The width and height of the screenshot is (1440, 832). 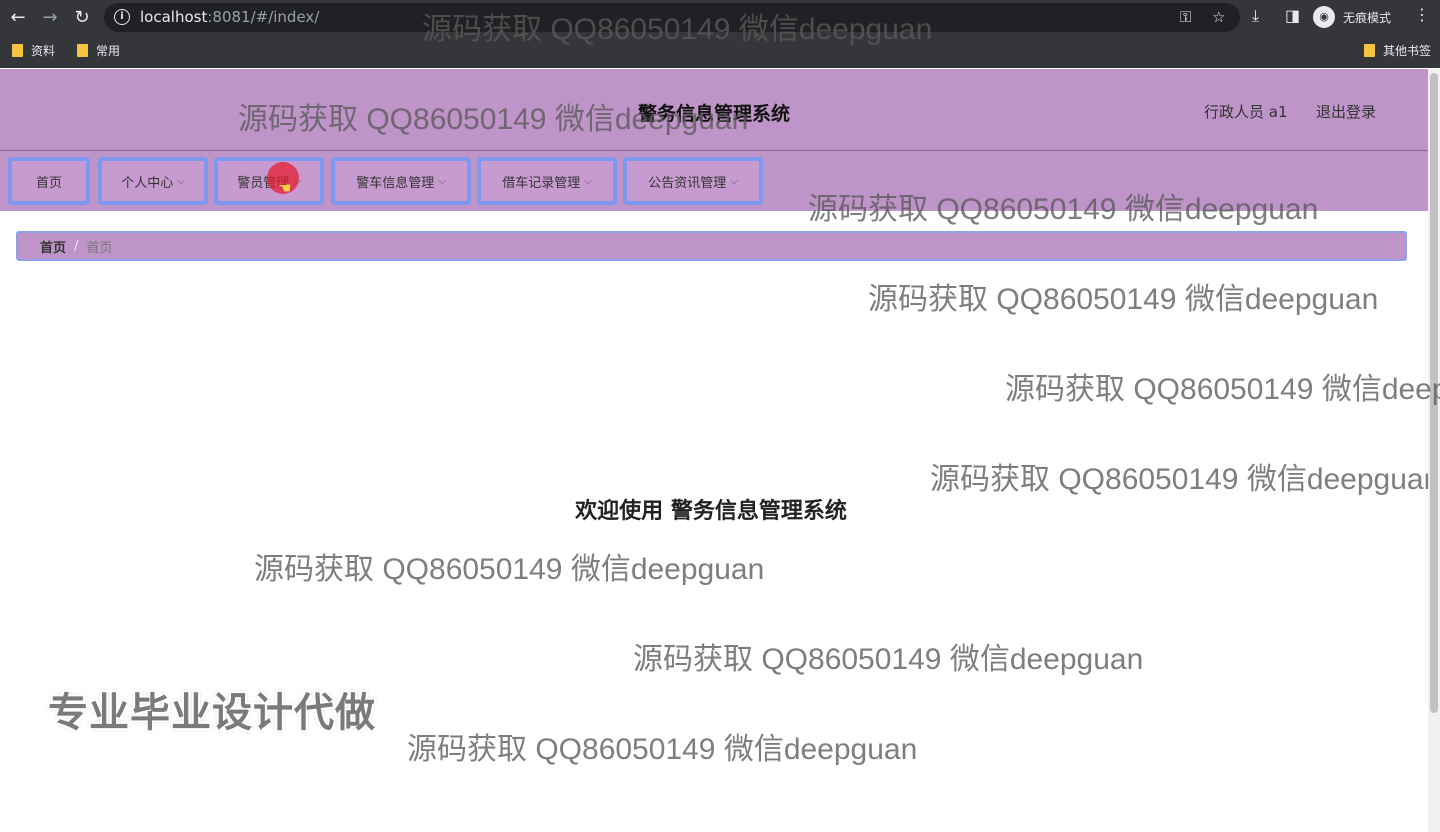 What do you see at coordinates (153, 181) in the screenshot?
I see `nav-personal-center: 个人中心 ⌵` at bounding box center [153, 181].